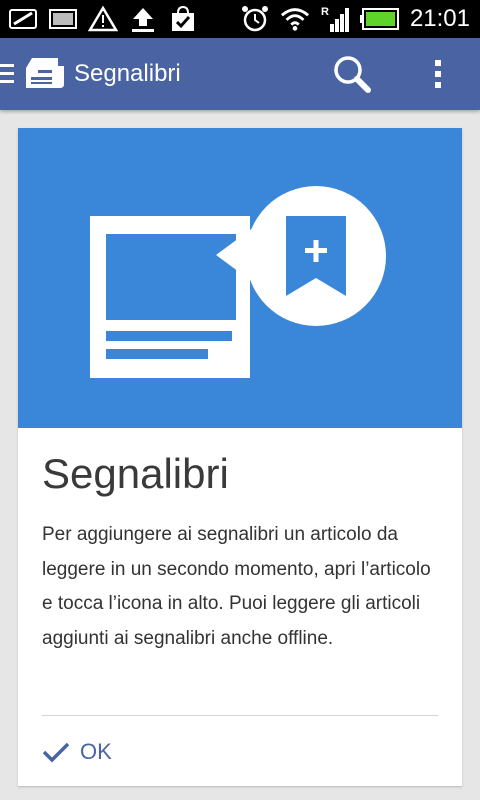 This screenshot has width=480, height=800. Describe the element at coordinates (135, 473) in the screenshot. I see `card-title: Segnalibri` at that location.